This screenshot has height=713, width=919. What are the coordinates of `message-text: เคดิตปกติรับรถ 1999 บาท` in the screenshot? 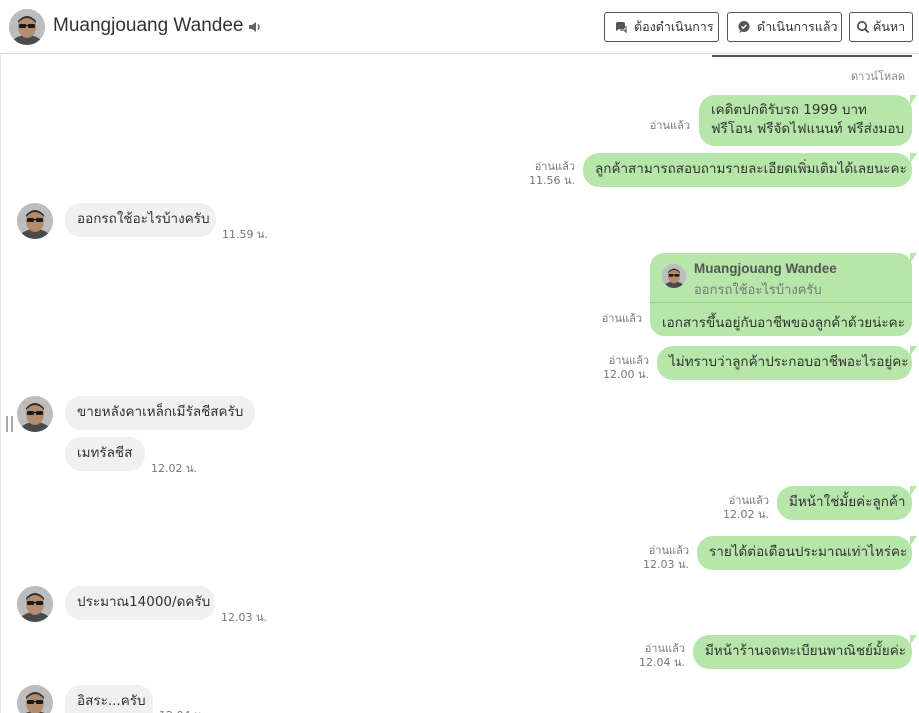 It's located at (789, 110).